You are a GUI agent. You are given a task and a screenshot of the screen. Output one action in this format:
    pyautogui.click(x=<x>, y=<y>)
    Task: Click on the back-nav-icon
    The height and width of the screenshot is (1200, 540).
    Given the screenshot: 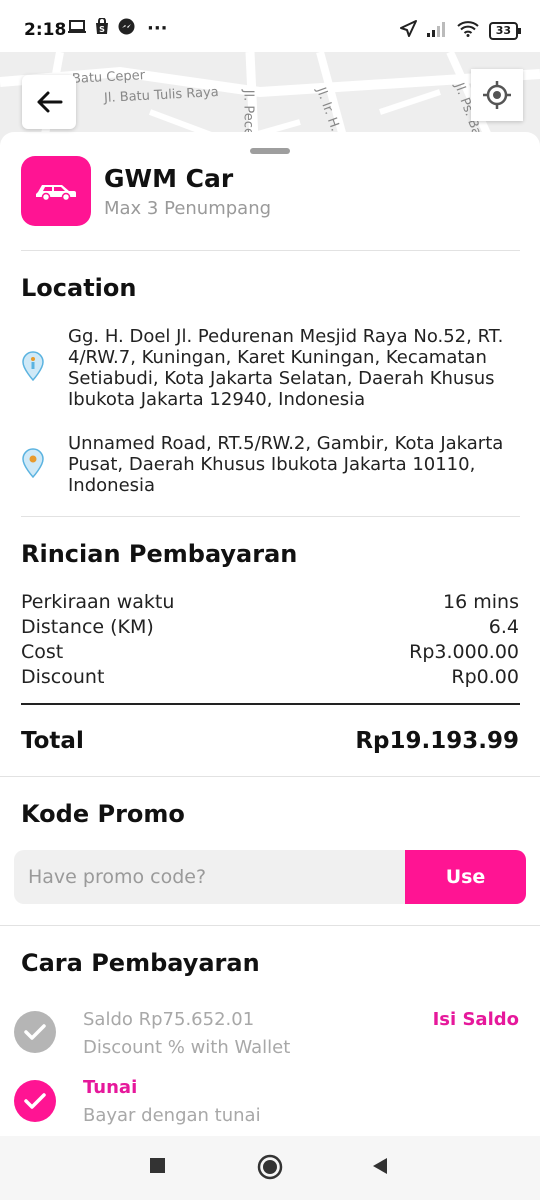 What is the action you would take?
    pyautogui.click(x=380, y=1166)
    